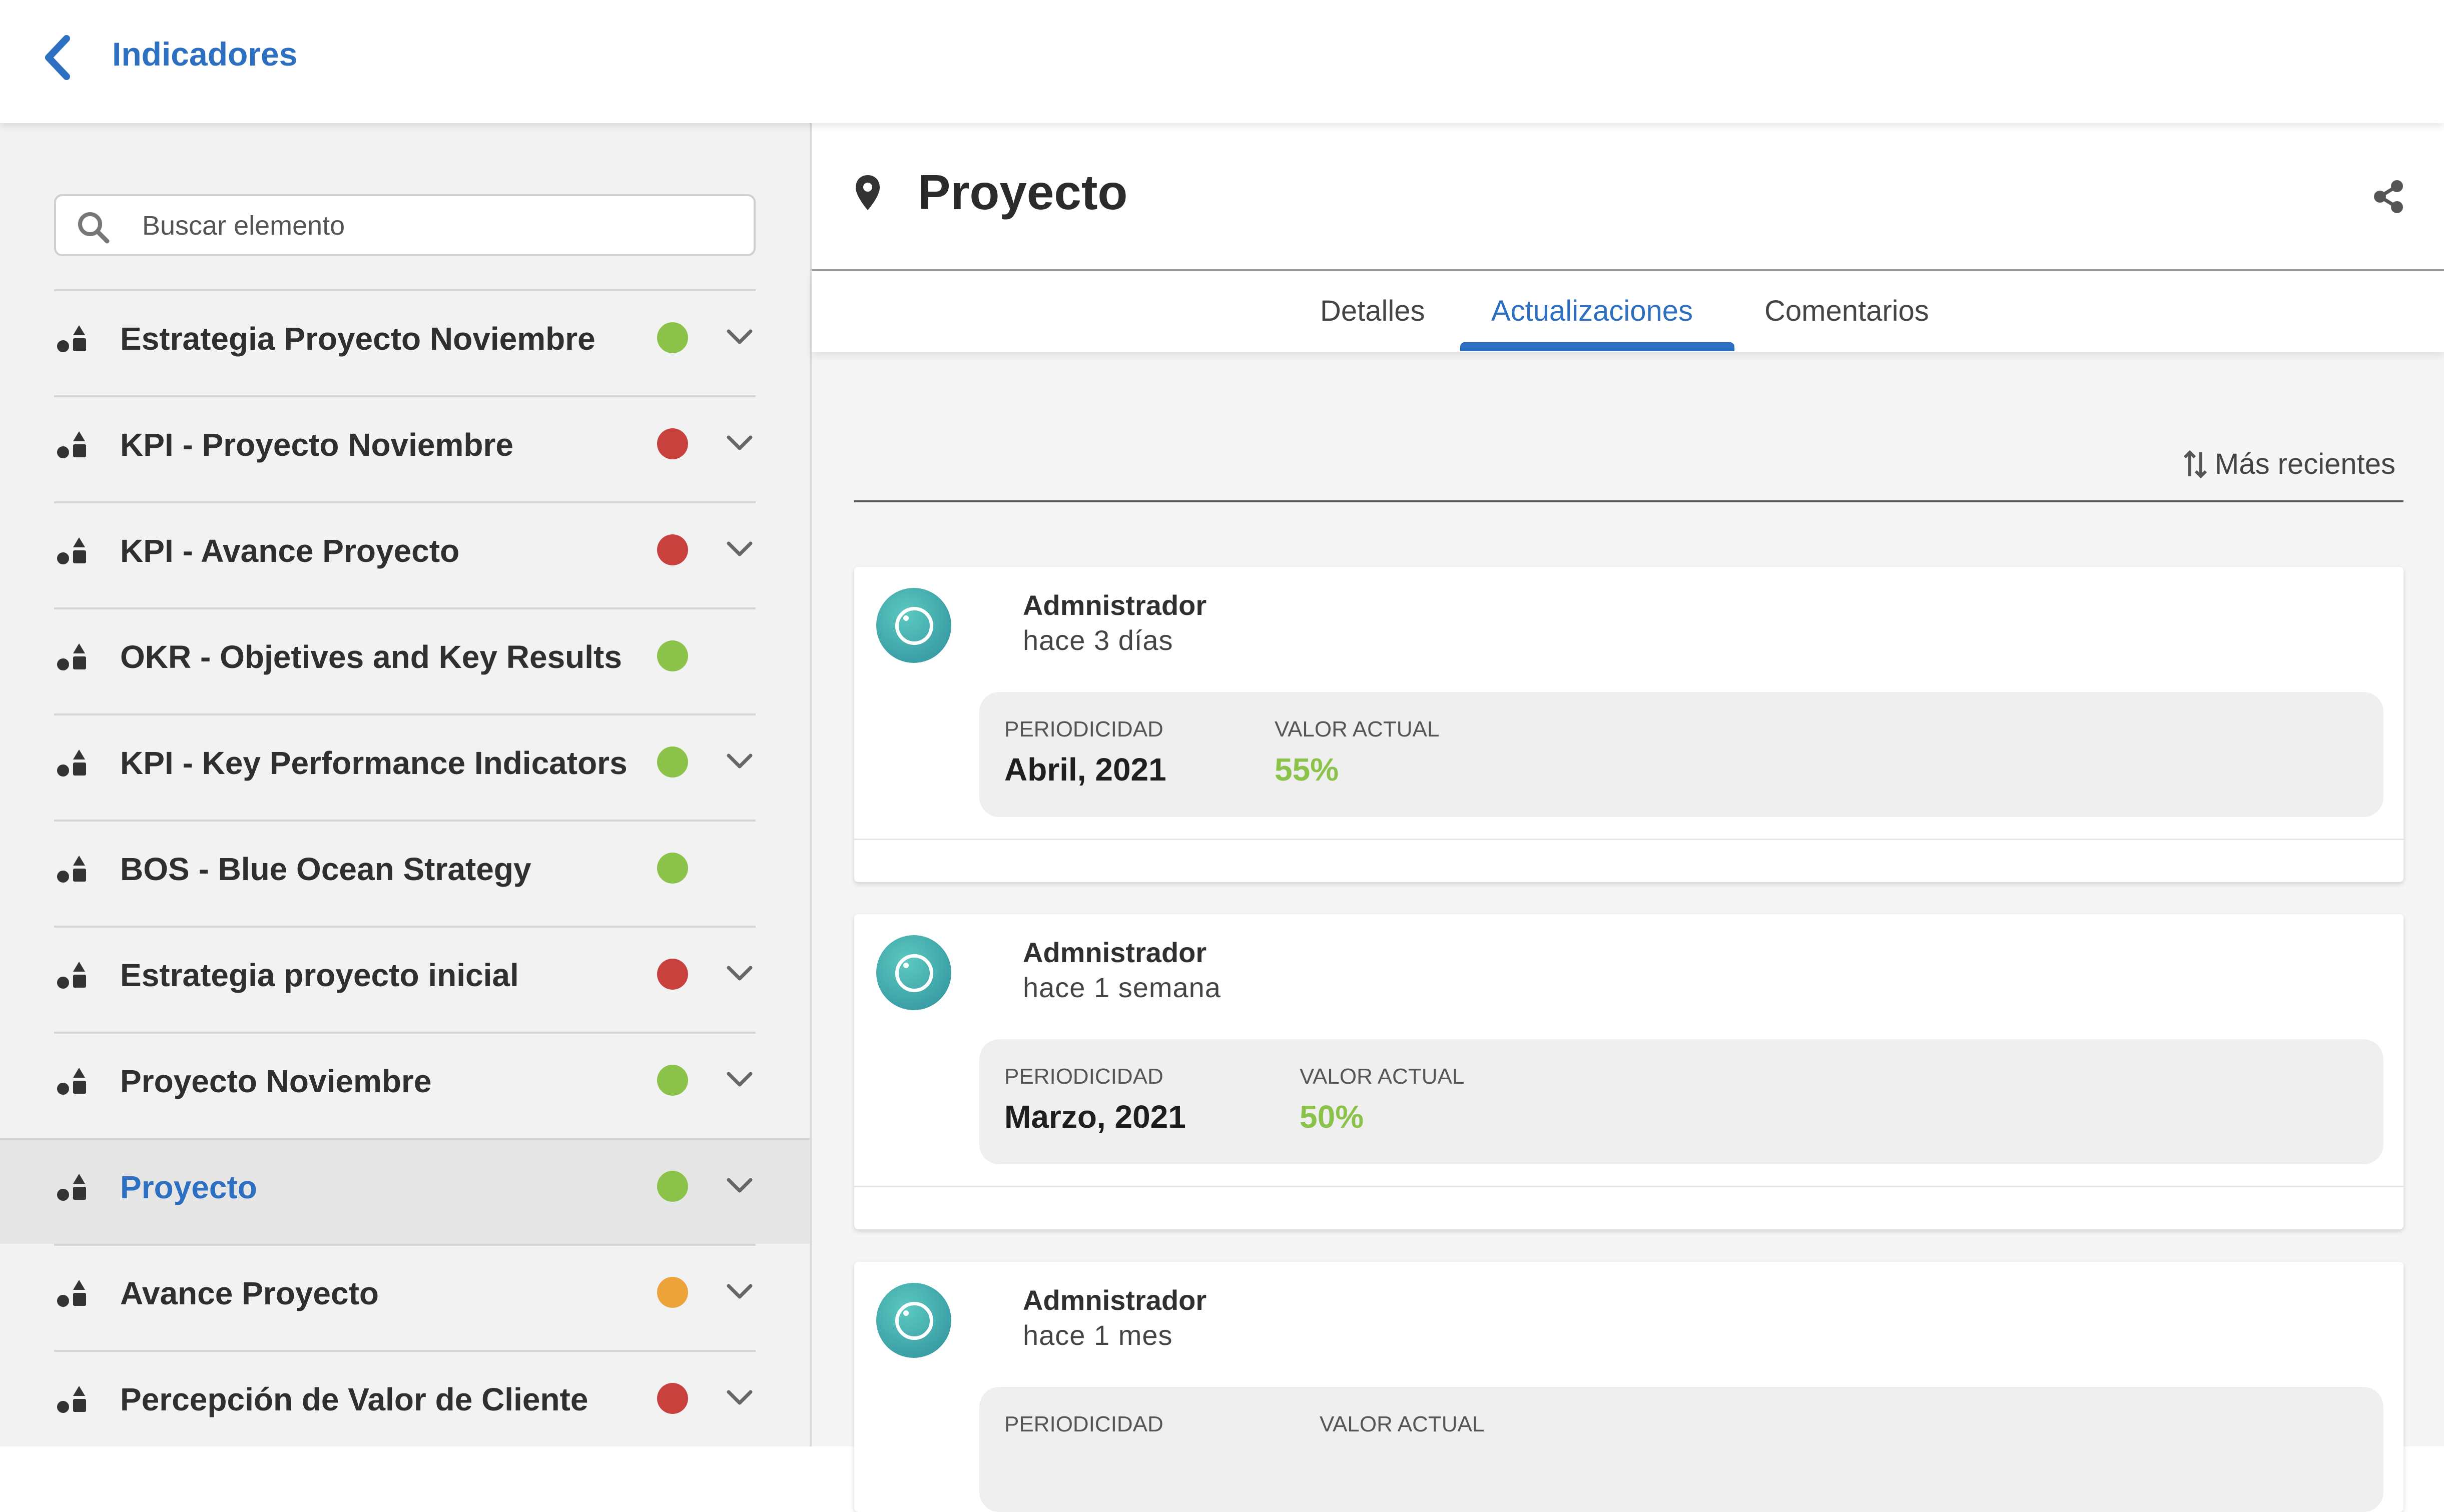 This screenshot has width=2444, height=1512. Describe the element at coordinates (1372, 311) in the screenshot. I see `tab-detalles: Detalles` at that location.